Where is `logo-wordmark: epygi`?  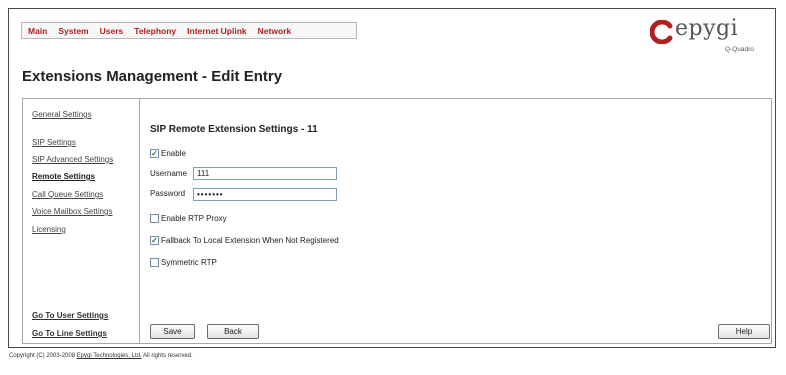 logo-wordmark: epygi is located at coordinates (707, 28).